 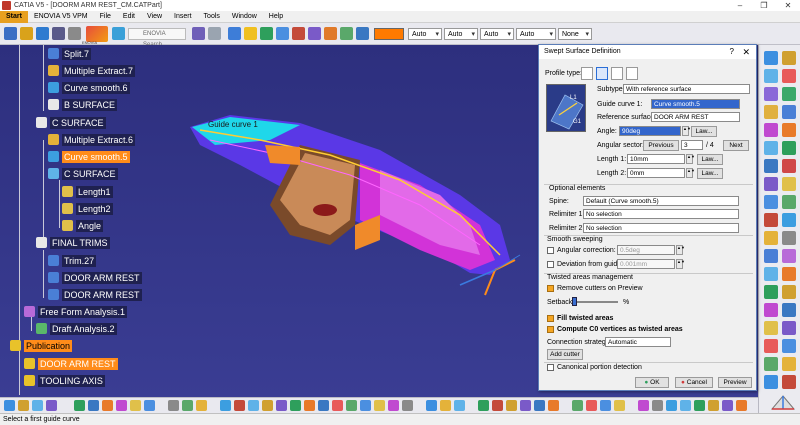 I want to click on tree-item-angle: Angle, so click(x=83, y=225).